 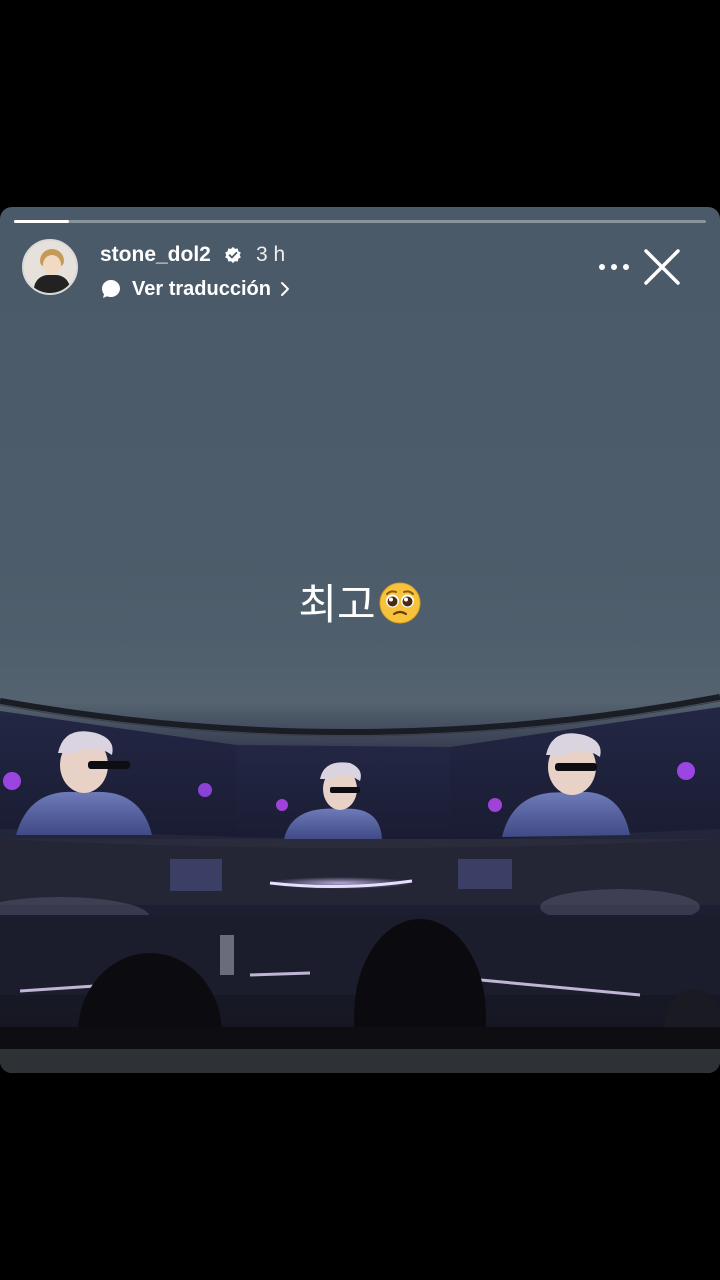 What do you see at coordinates (155, 255) in the screenshot?
I see `username: stone_dol2` at bounding box center [155, 255].